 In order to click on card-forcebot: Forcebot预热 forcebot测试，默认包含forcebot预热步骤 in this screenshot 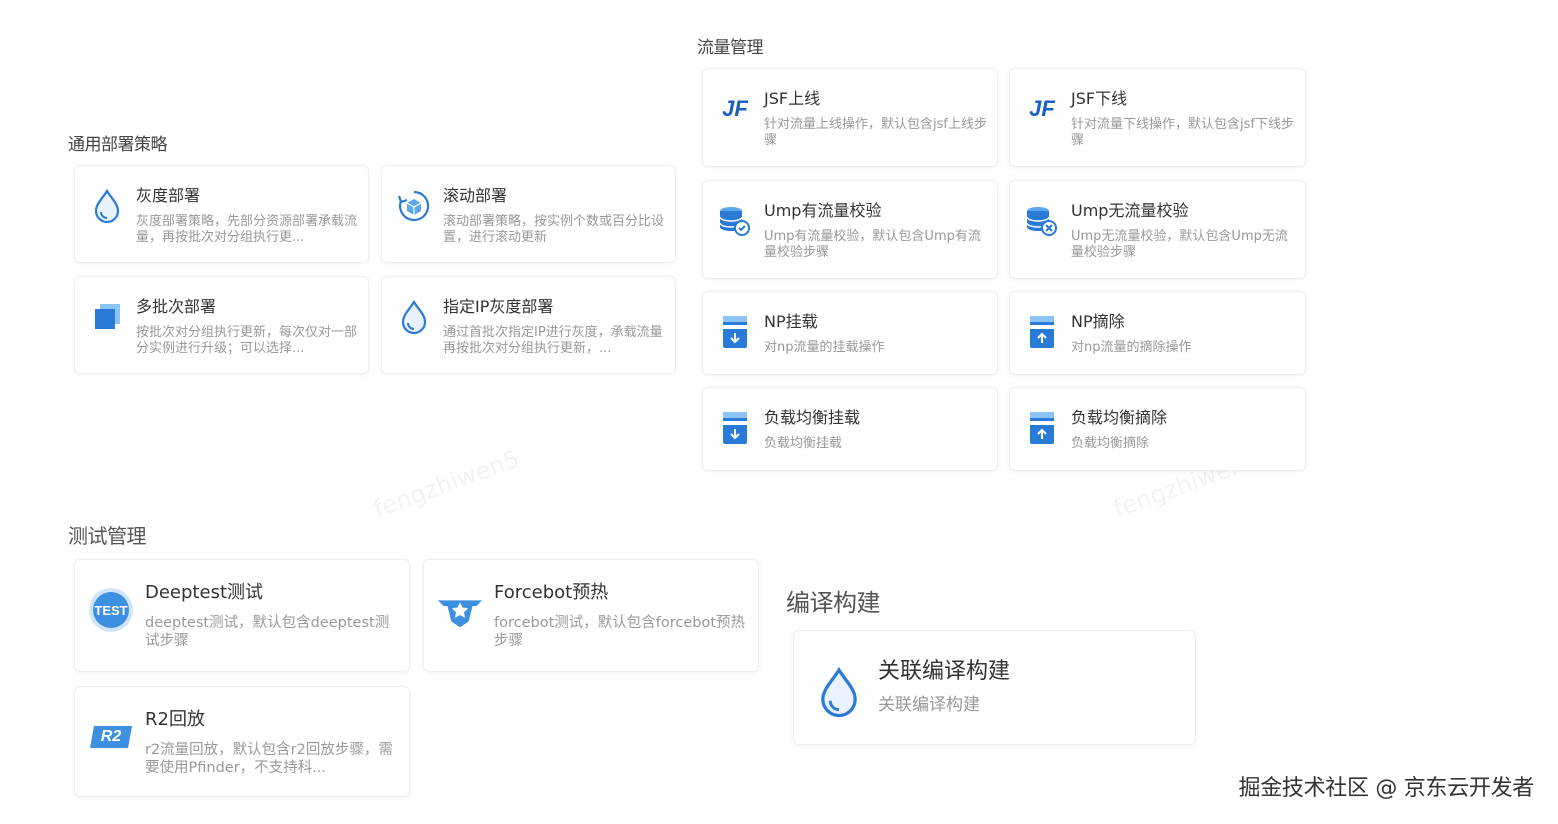, I will do `click(591, 615)`.